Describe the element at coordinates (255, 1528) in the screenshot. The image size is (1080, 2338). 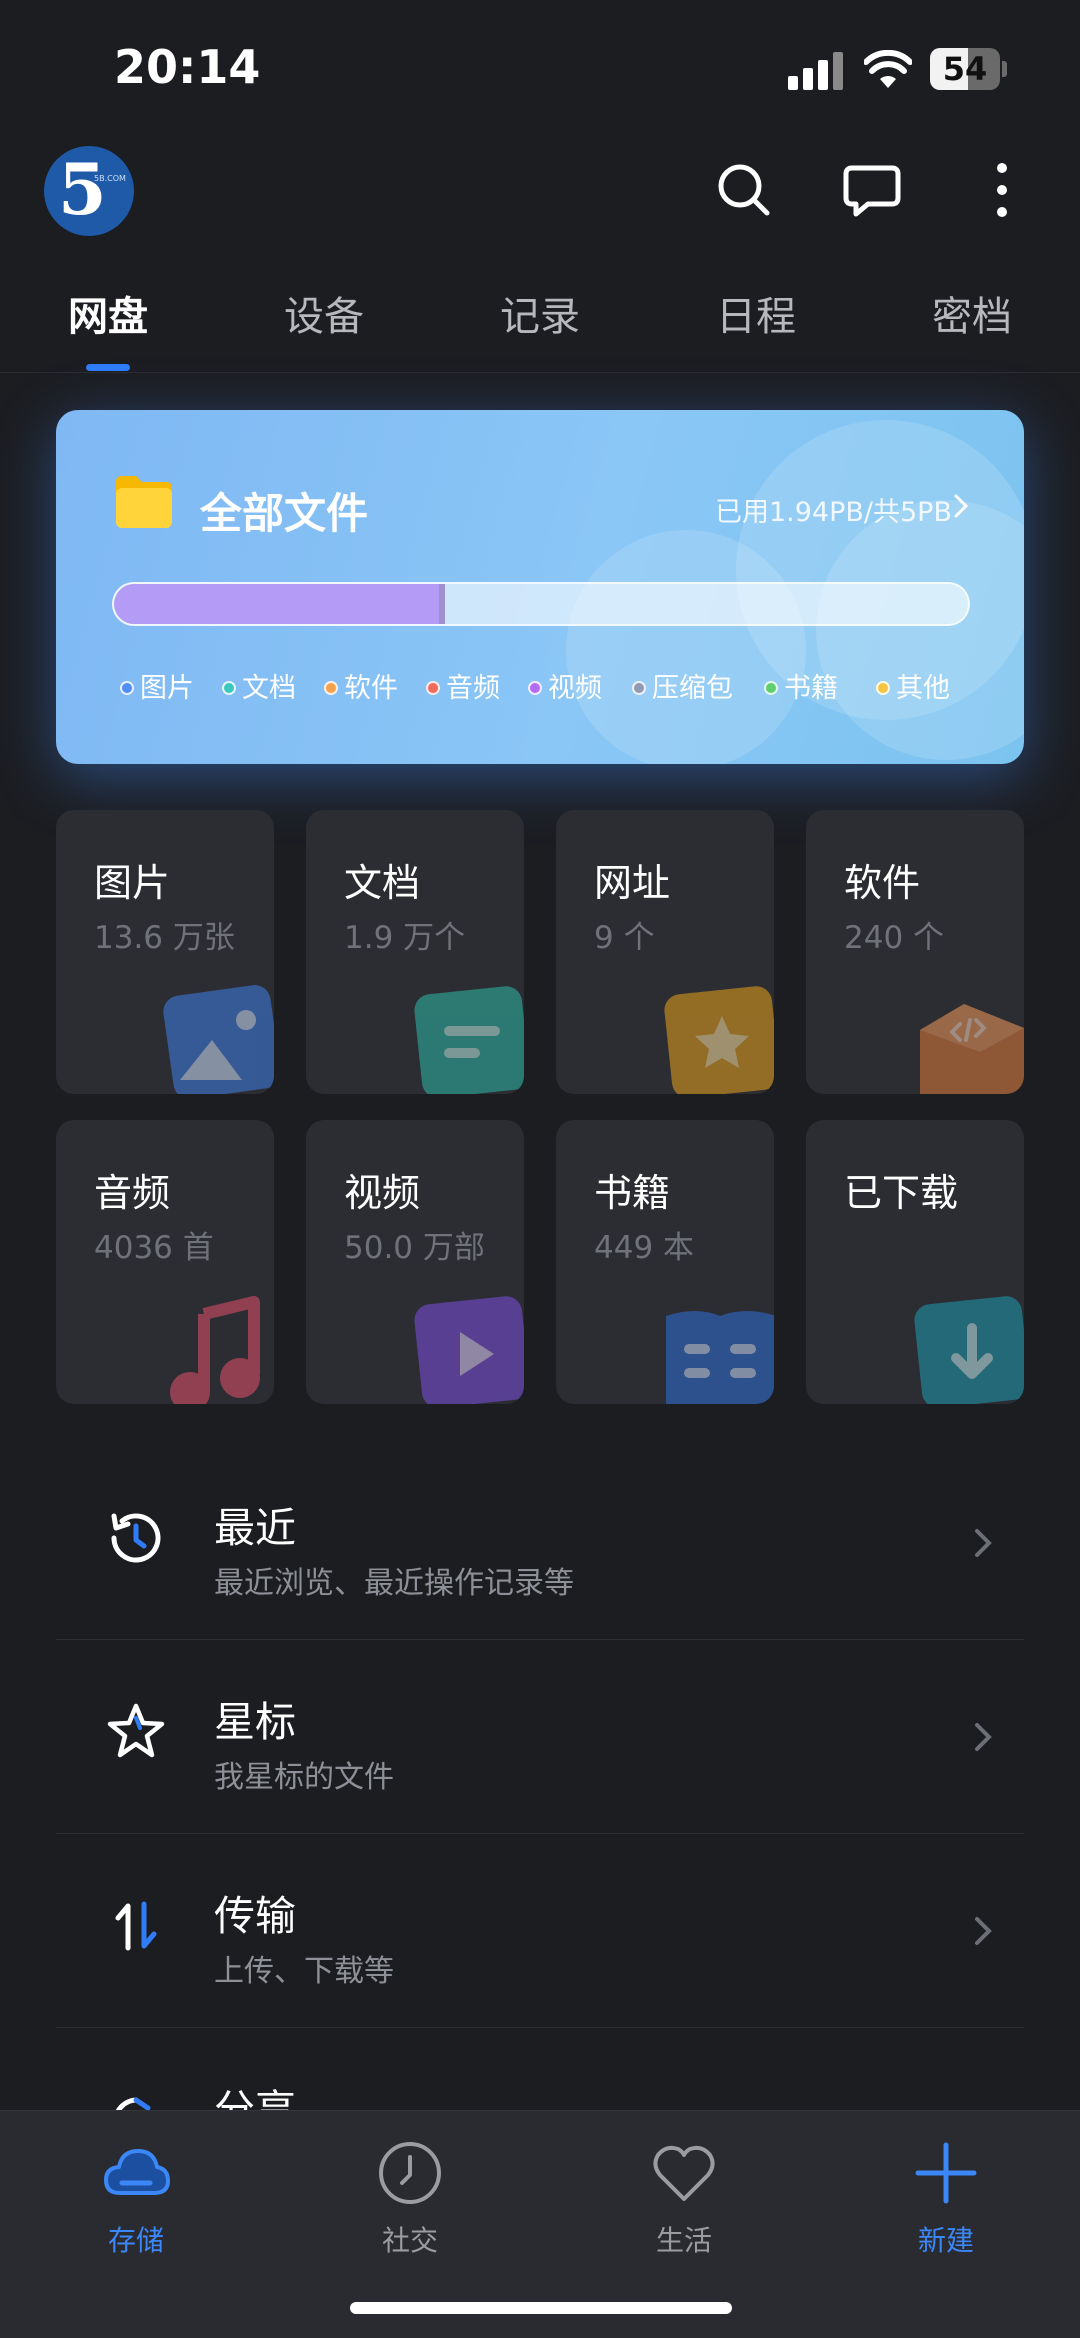
I see `list-item-title: 最近` at that location.